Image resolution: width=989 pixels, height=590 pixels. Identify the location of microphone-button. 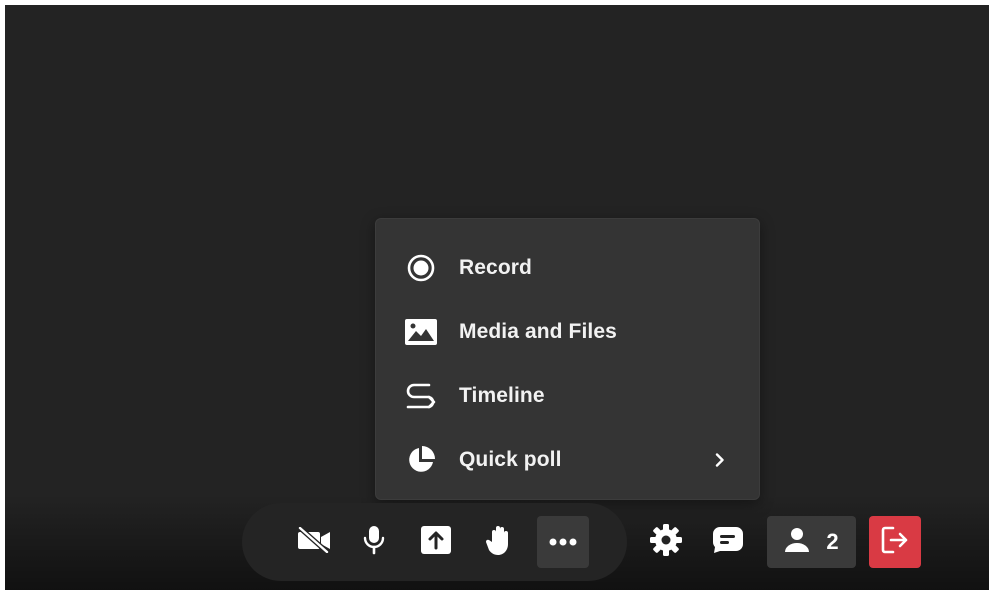
(374, 542).